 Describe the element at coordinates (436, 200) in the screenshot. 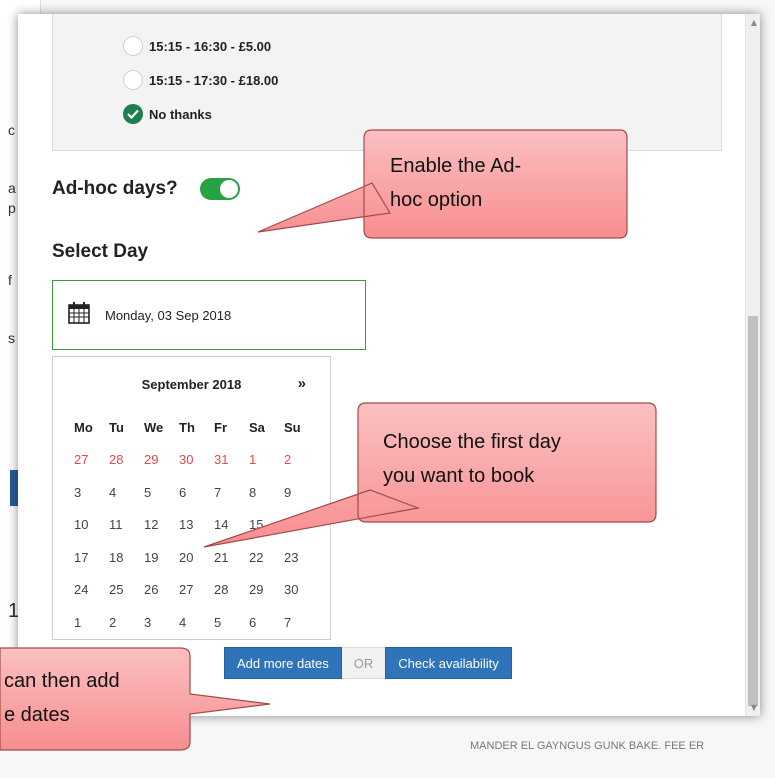

I see `callout-line: hoc option` at that location.